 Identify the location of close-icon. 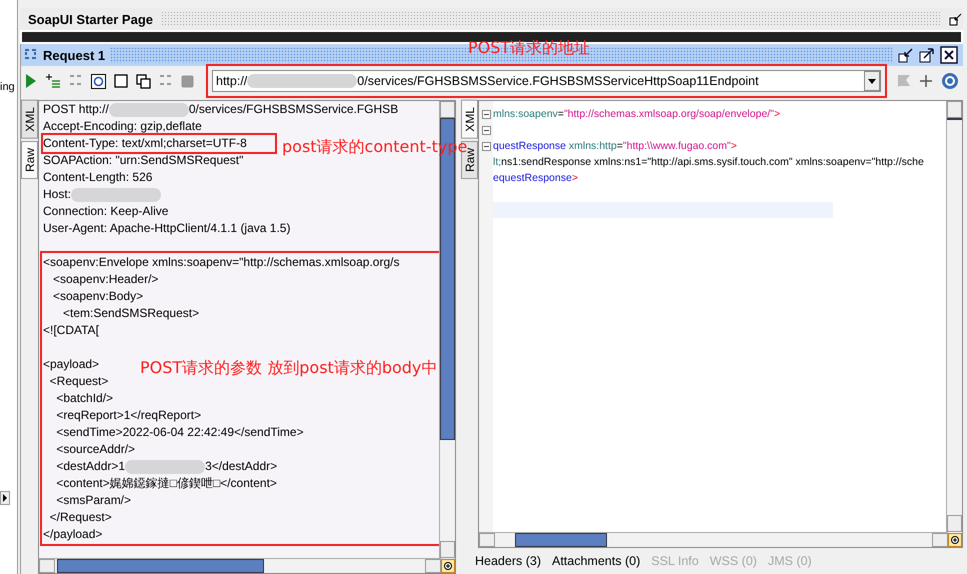
(949, 55).